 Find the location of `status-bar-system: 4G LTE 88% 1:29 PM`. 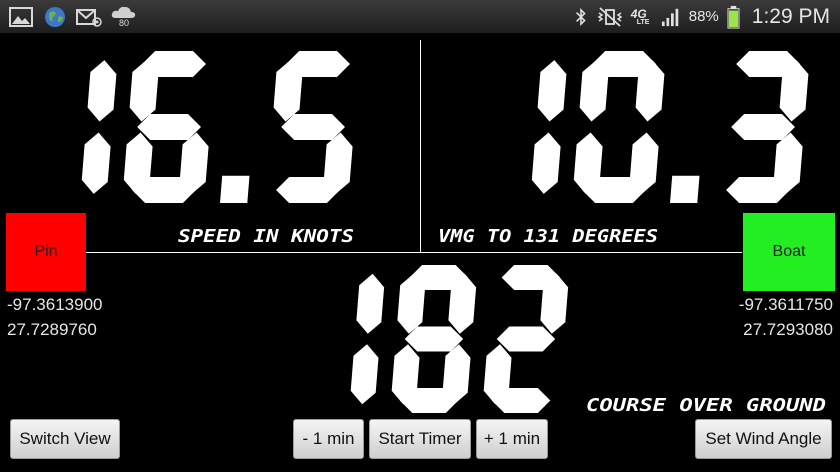

status-bar-system: 4G LTE 88% 1:29 PM is located at coordinates (701, 16).